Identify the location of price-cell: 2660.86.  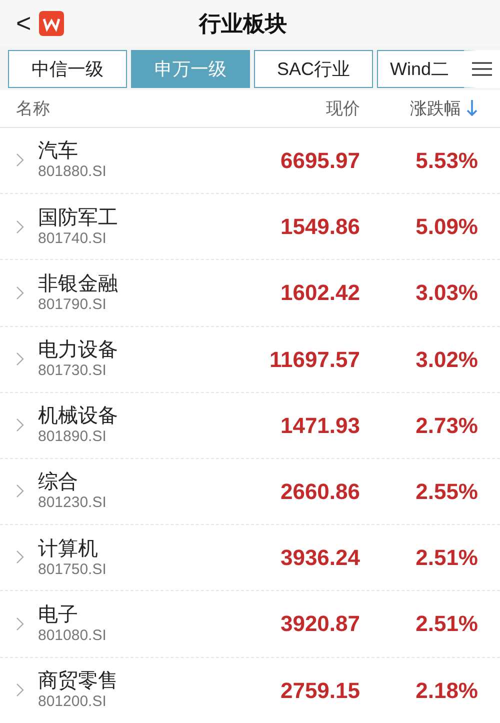
(320, 491).